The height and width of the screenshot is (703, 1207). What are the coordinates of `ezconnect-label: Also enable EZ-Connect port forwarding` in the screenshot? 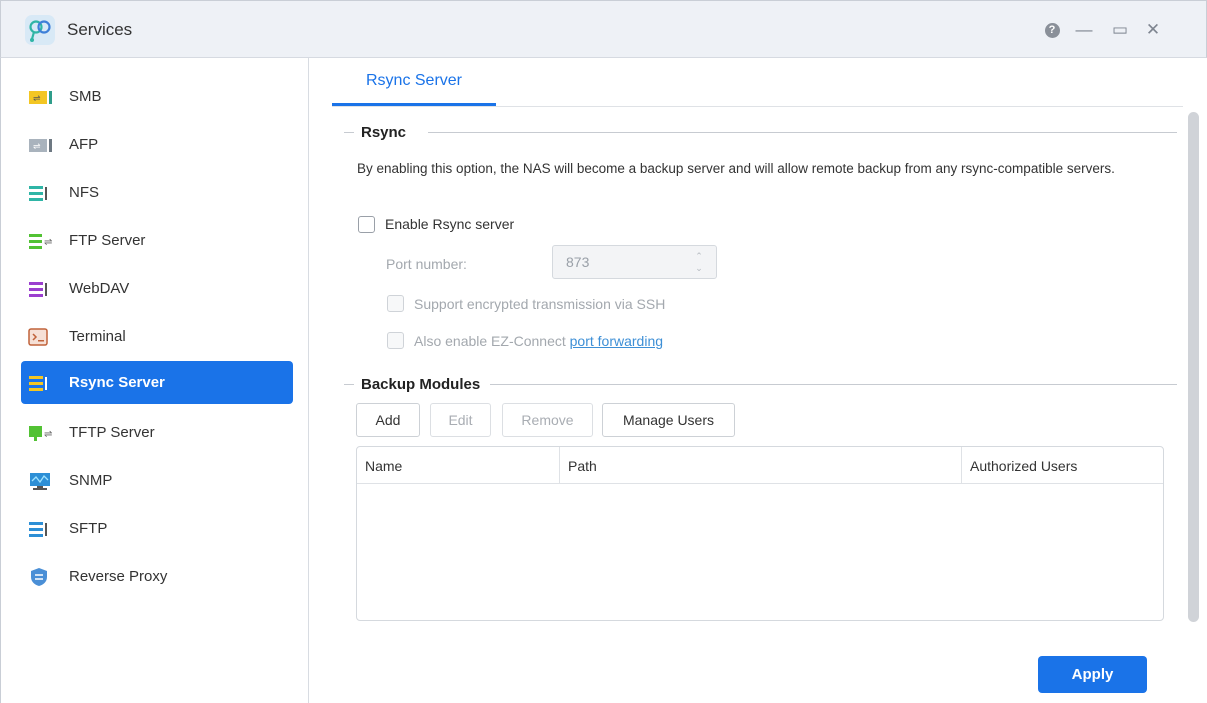 It's located at (538, 341).